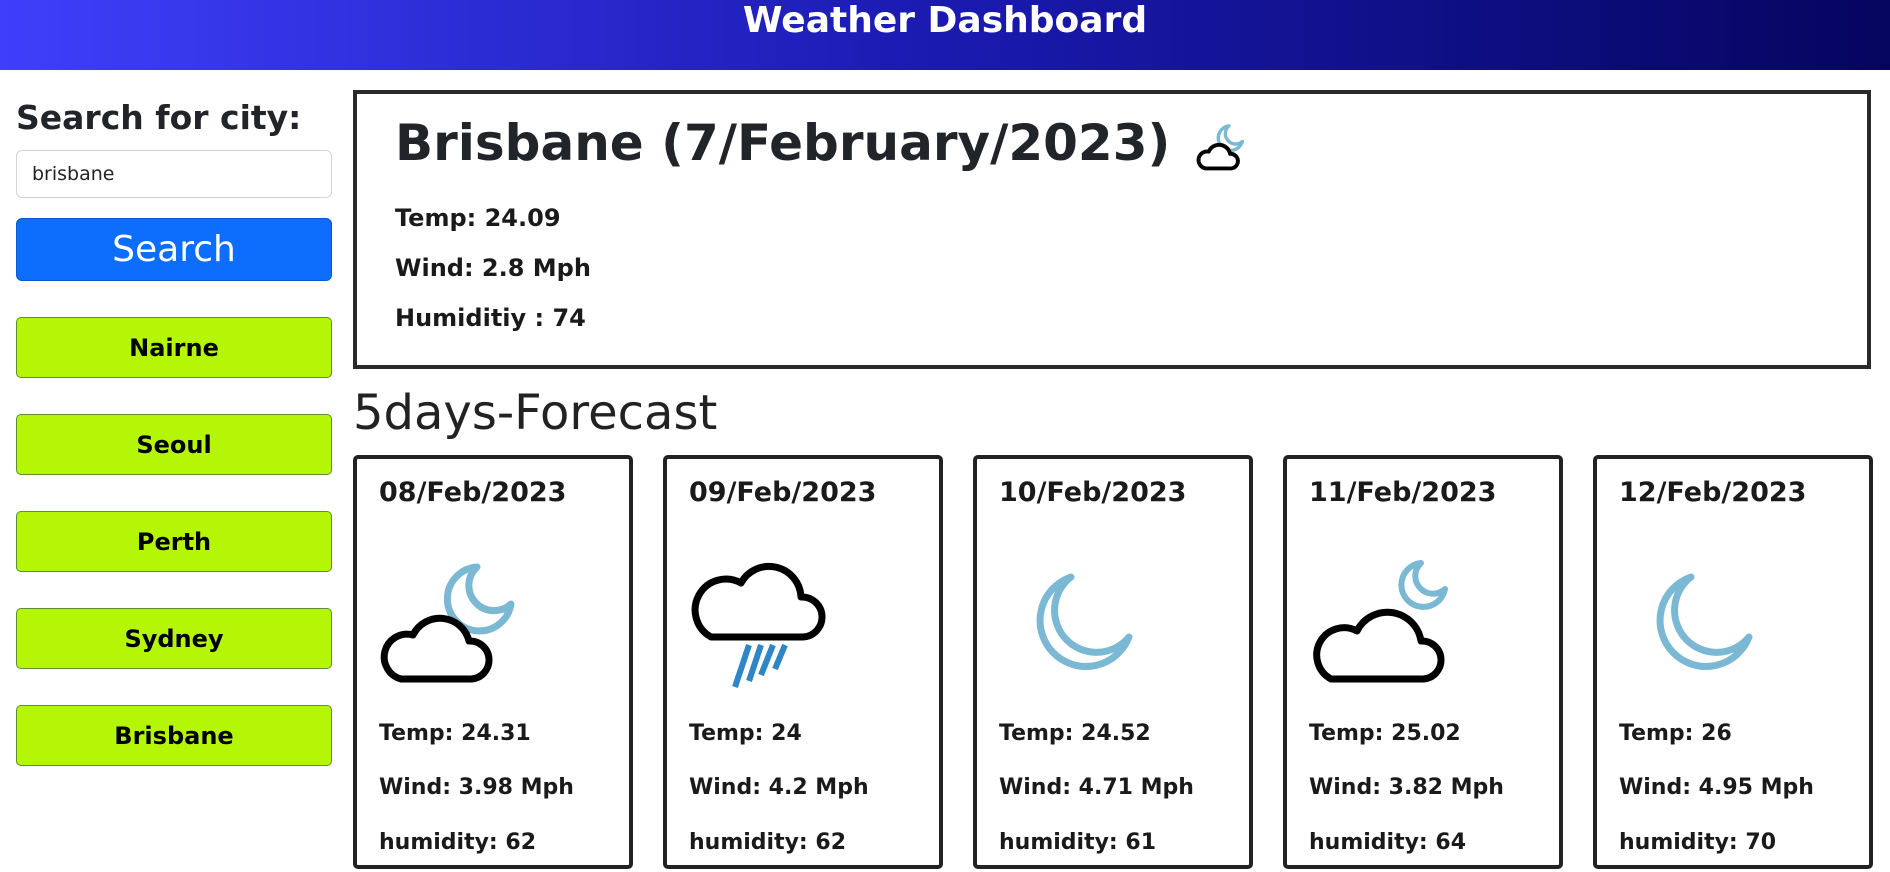 This screenshot has width=1890, height=872. What do you see at coordinates (493, 268) in the screenshot?
I see `current-wind: Wind: 2.8 Mph` at bounding box center [493, 268].